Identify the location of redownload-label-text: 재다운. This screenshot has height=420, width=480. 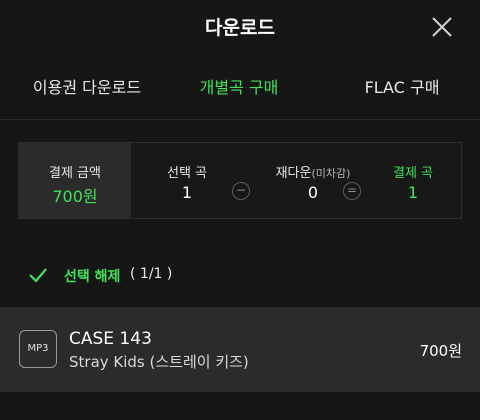
(293, 173).